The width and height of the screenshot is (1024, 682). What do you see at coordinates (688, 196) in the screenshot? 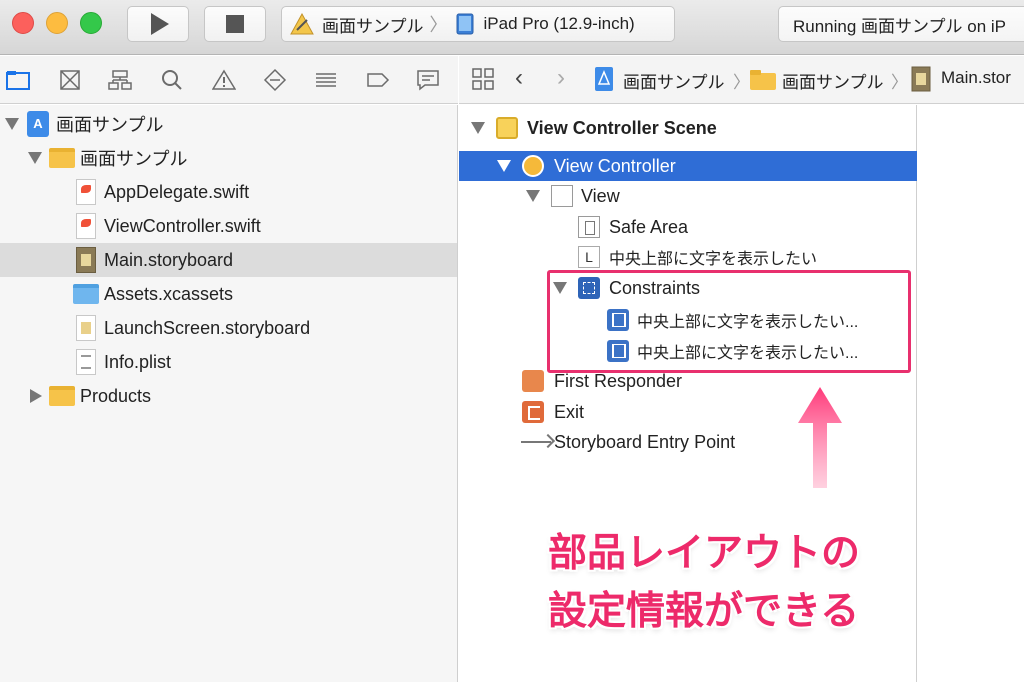
I see `outline-row-view: View` at bounding box center [688, 196].